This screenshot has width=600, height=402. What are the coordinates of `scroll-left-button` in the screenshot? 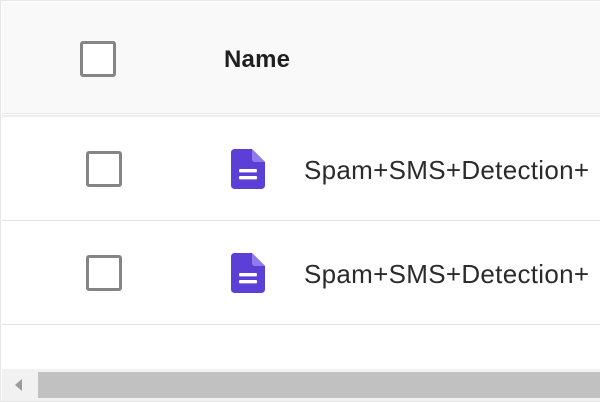 It's located at (19, 385).